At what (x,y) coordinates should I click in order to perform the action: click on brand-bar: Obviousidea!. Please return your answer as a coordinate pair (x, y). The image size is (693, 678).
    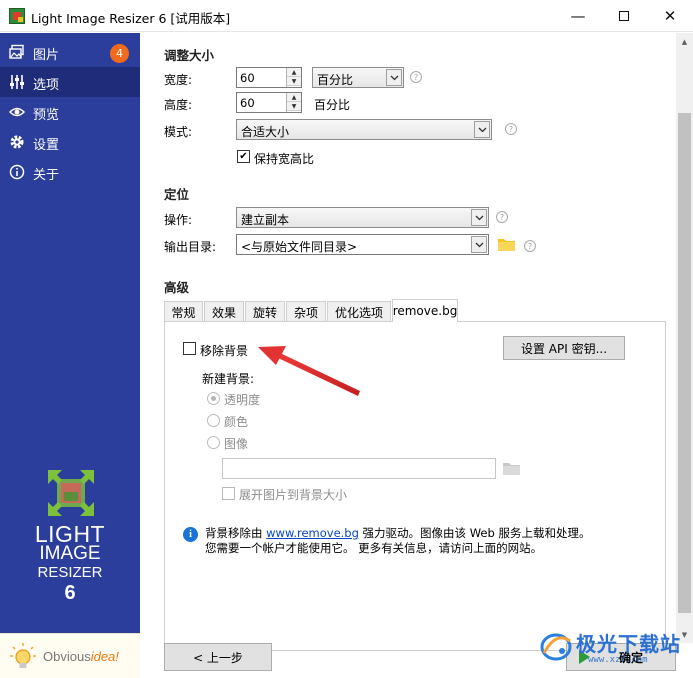
    Looking at the image, I should click on (70, 655).